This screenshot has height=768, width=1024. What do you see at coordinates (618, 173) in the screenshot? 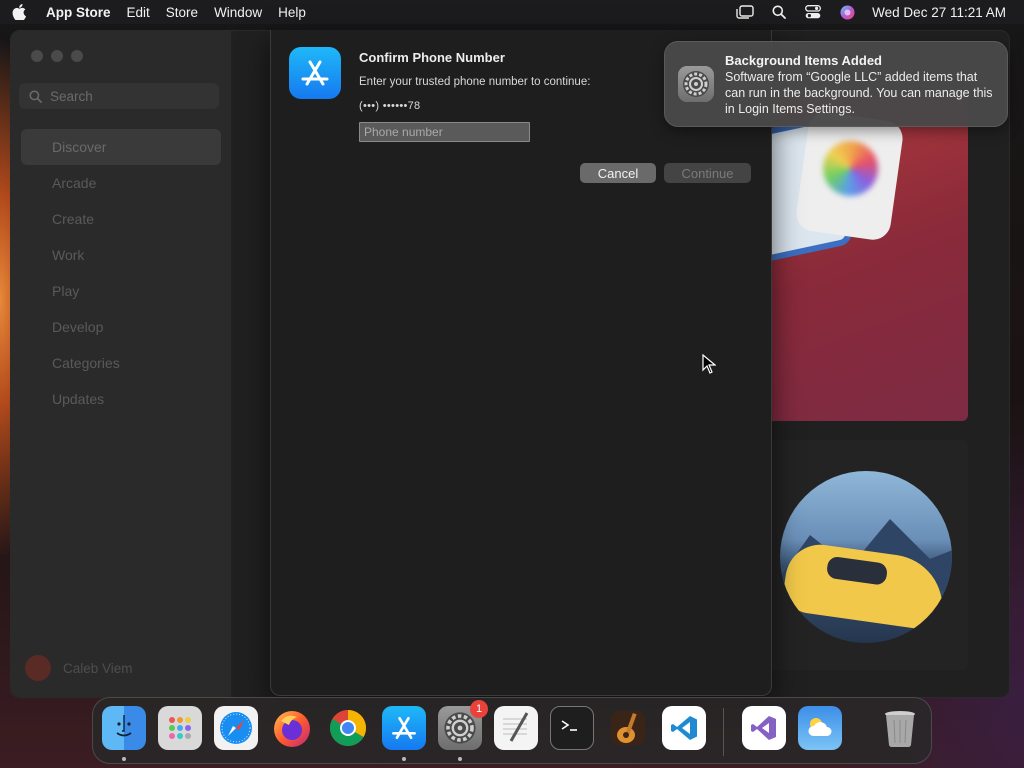
I see `cancel-button: Cancel` at bounding box center [618, 173].